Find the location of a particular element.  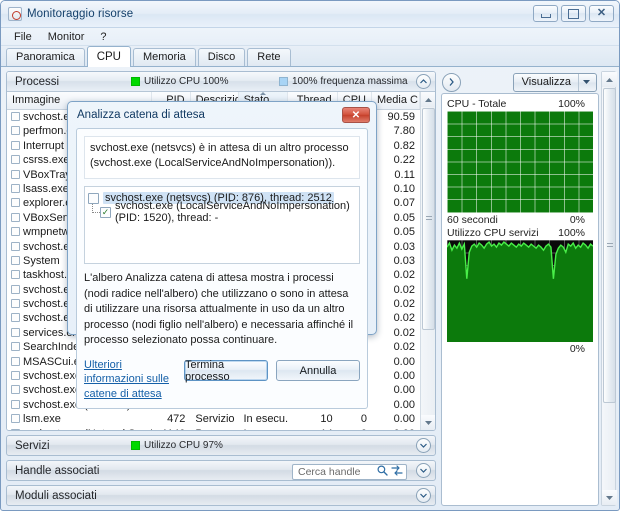

end-process-button: Termina processo is located at coordinates (226, 371).